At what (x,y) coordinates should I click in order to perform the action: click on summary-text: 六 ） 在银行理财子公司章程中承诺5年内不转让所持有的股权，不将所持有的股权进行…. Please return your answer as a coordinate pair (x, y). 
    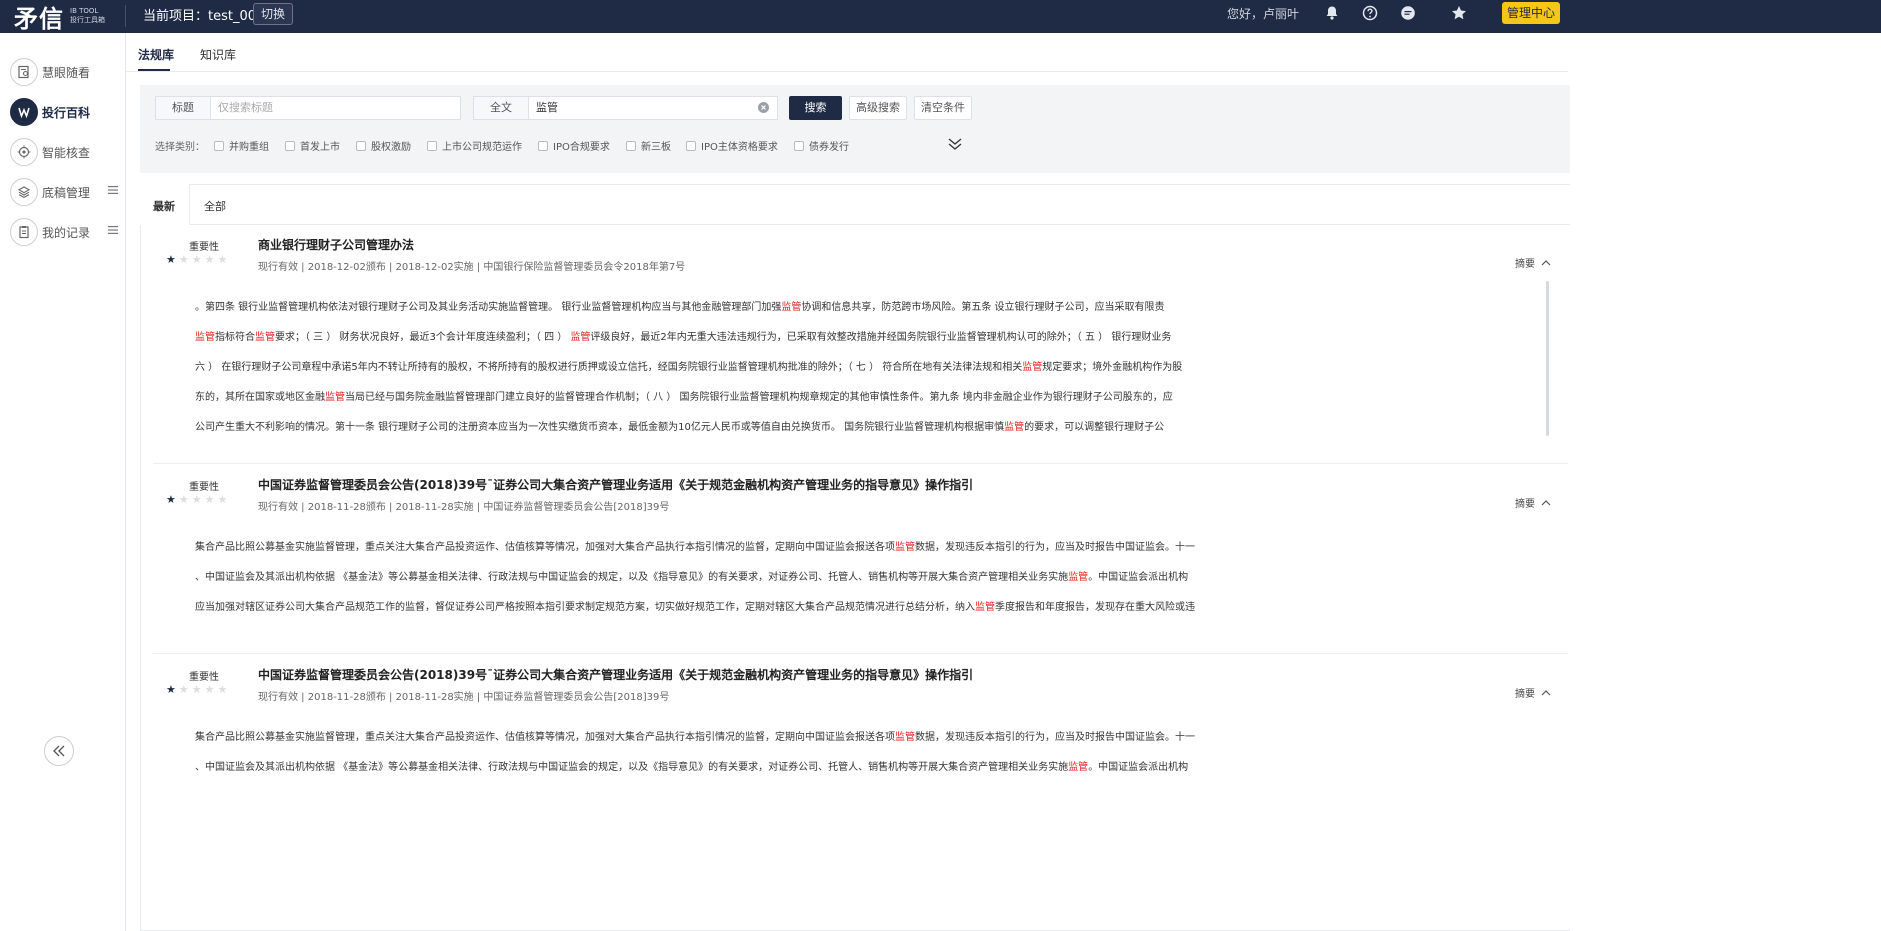
    Looking at the image, I should click on (609, 367).